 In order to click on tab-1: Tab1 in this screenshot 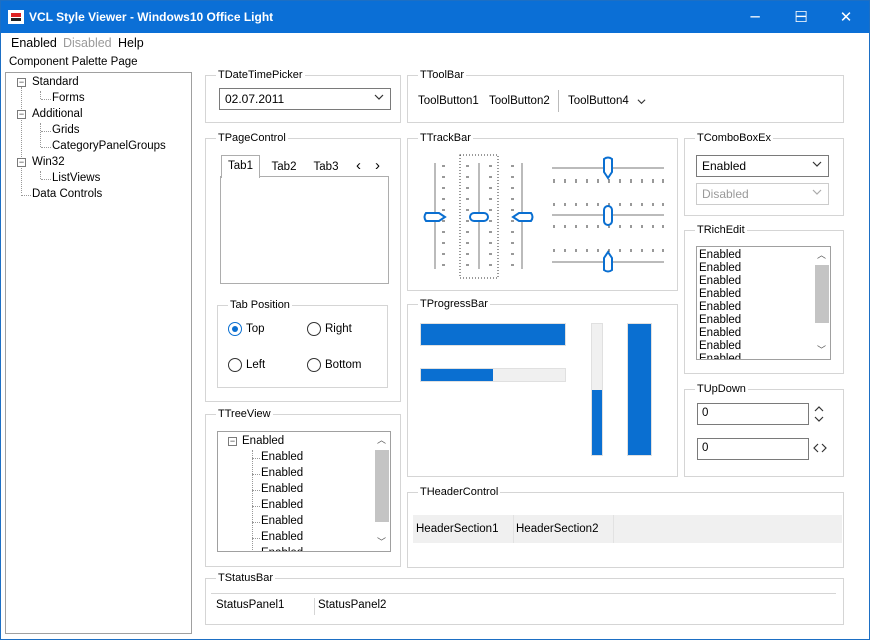, I will do `click(240, 166)`.